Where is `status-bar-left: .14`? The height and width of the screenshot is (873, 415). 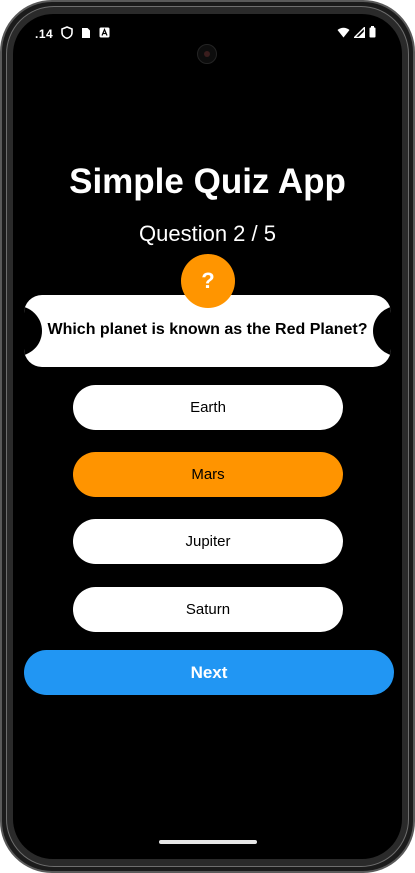
status-bar-left: .14 is located at coordinates (72, 34).